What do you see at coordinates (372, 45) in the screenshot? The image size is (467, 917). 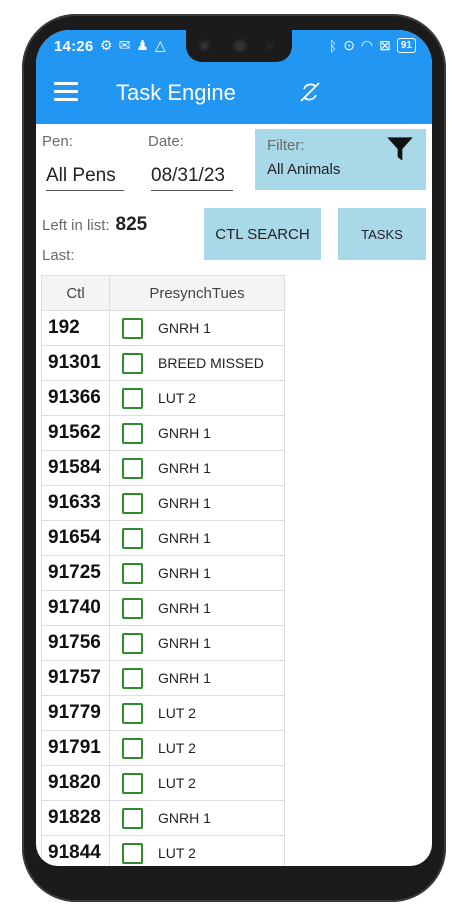 I see `status-icons-right: ᛒ ⊙ ◠ ⊠ 91` at bounding box center [372, 45].